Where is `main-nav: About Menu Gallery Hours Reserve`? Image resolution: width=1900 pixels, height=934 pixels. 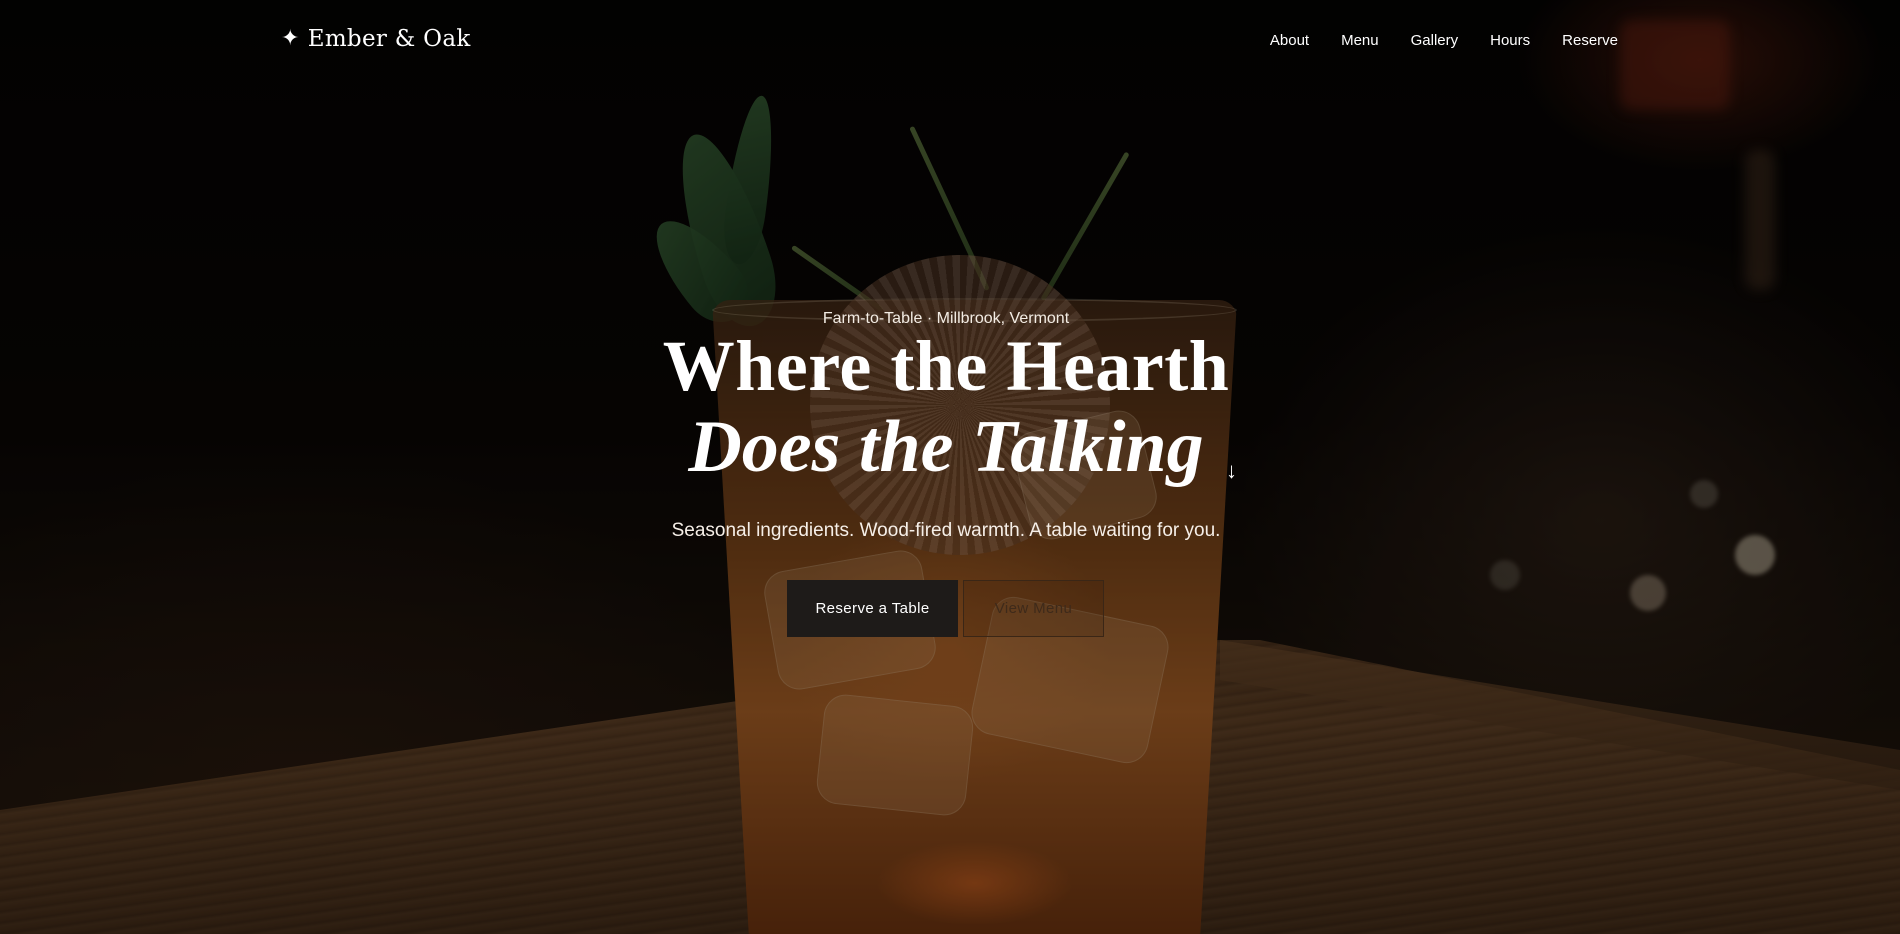
main-nav: About Menu Gallery Hours Reserve is located at coordinates (1444, 40).